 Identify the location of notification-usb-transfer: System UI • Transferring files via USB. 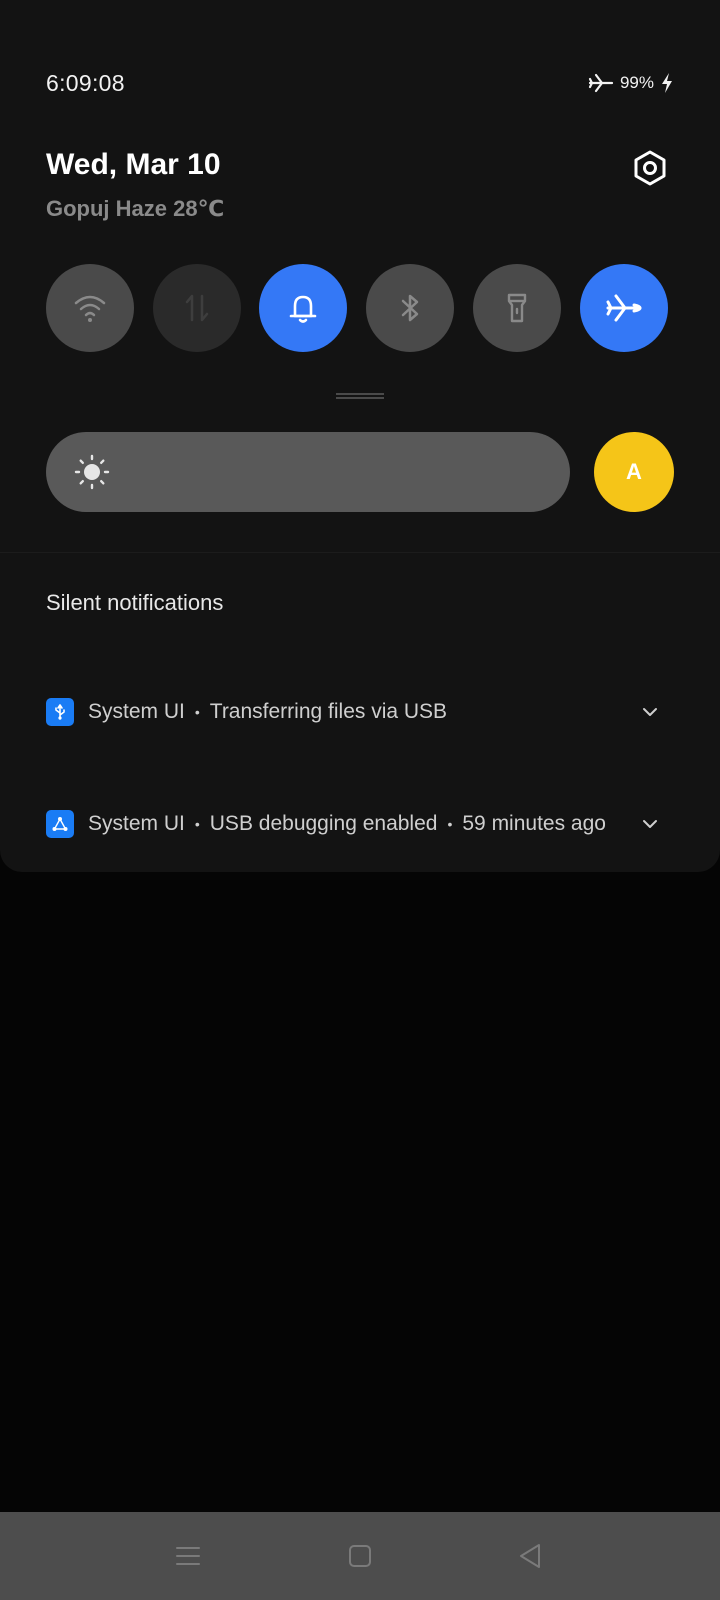
(360, 712).